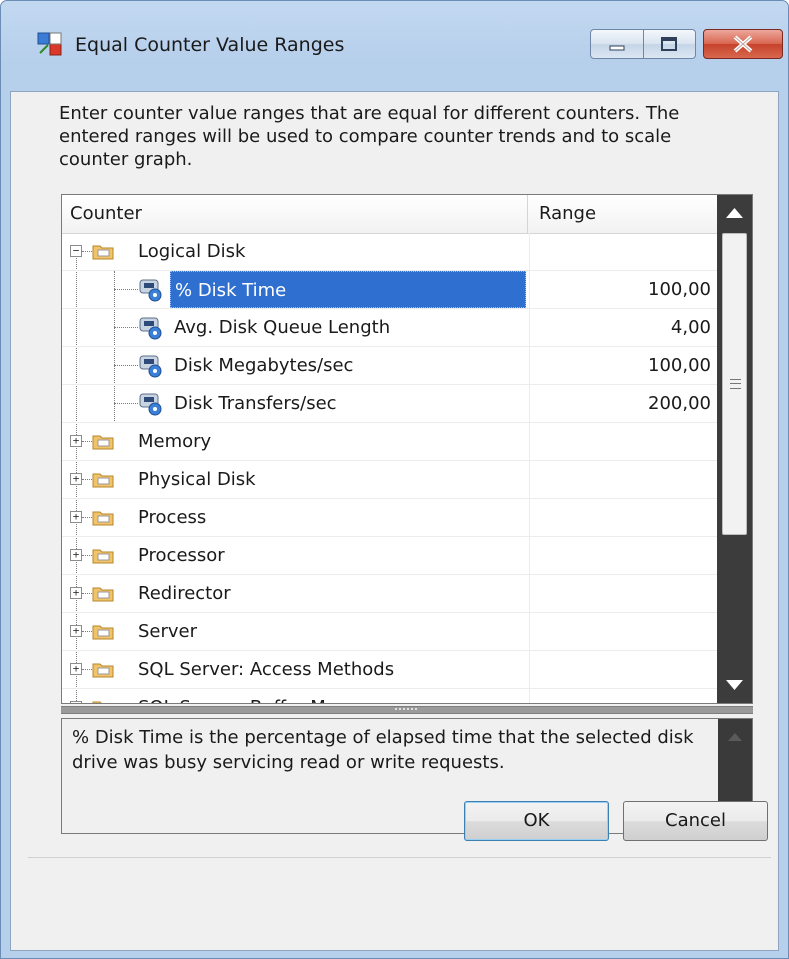  I want to click on tree-scrollbar, so click(734, 449).